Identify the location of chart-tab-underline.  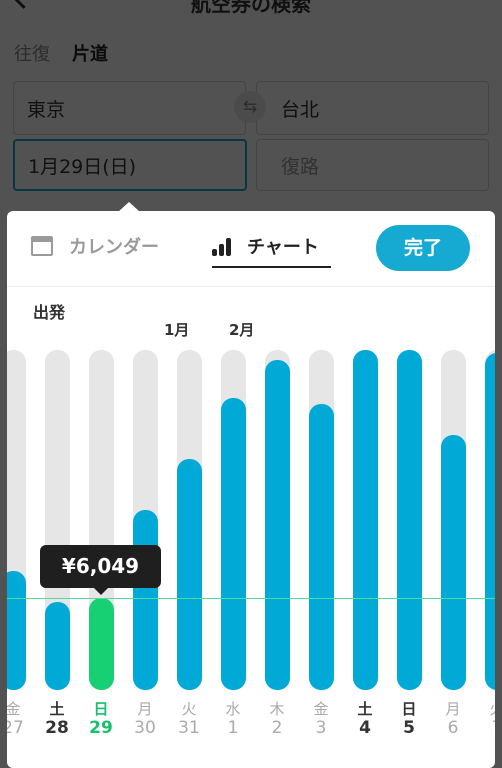
(271, 267).